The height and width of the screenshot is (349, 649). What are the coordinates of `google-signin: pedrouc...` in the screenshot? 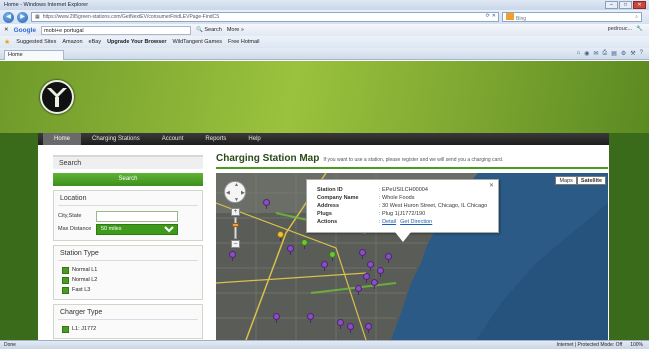 It's located at (620, 29).